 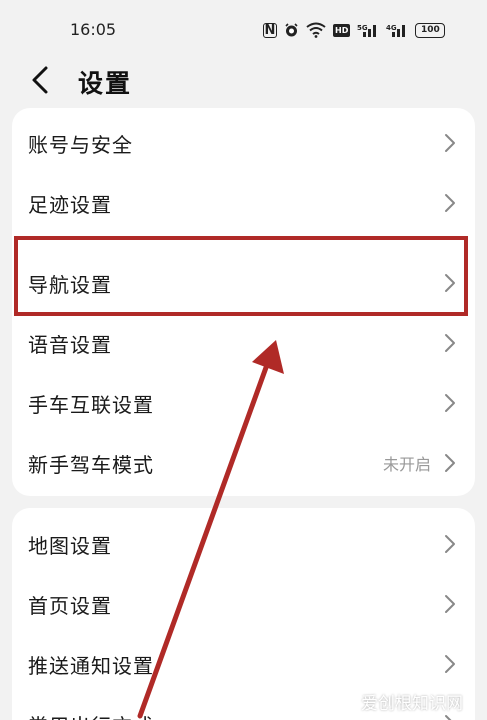 I want to click on settings-row-homepage: 首页设置, so click(x=243, y=604).